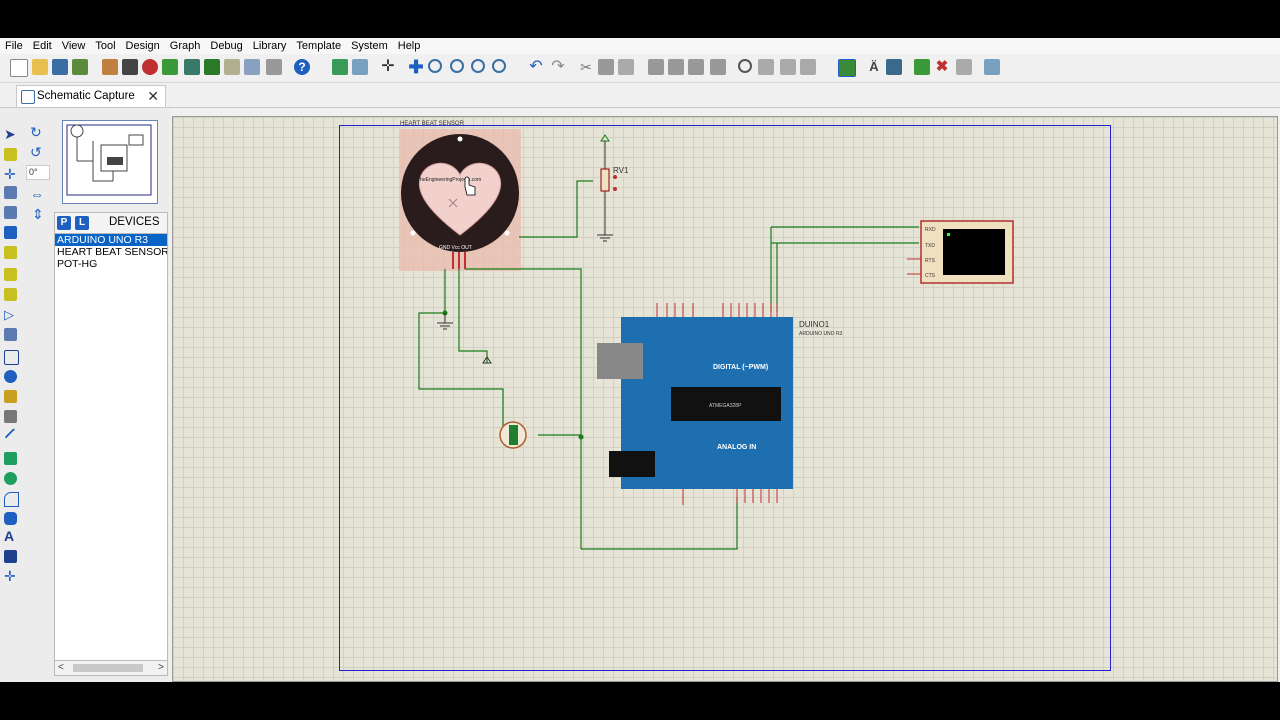 The height and width of the screenshot is (720, 1280). Describe the element at coordinates (656, 67) in the screenshot. I see `block-copy-icon` at that location.